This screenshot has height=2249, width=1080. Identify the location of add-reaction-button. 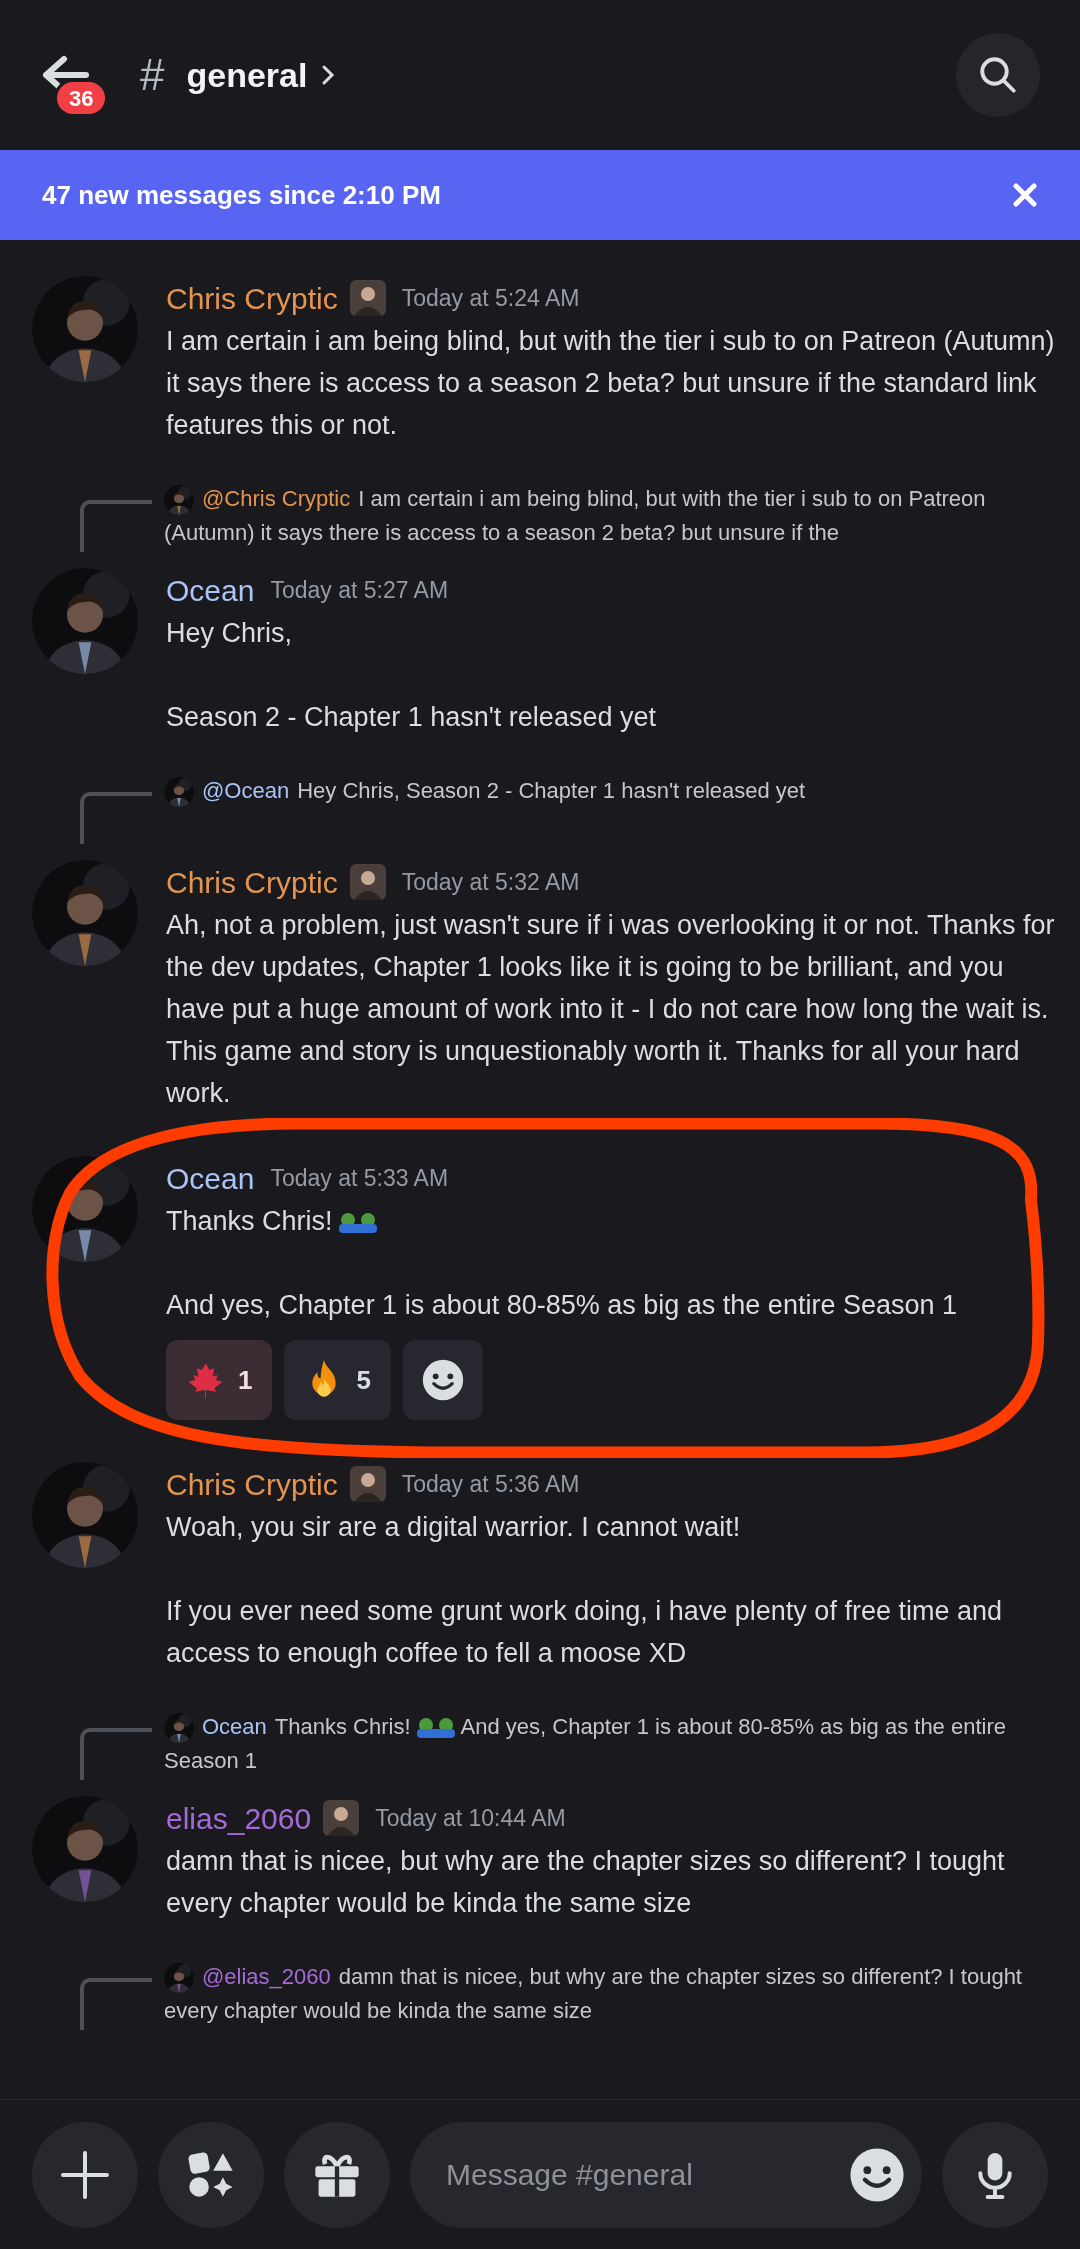
(442, 1380).